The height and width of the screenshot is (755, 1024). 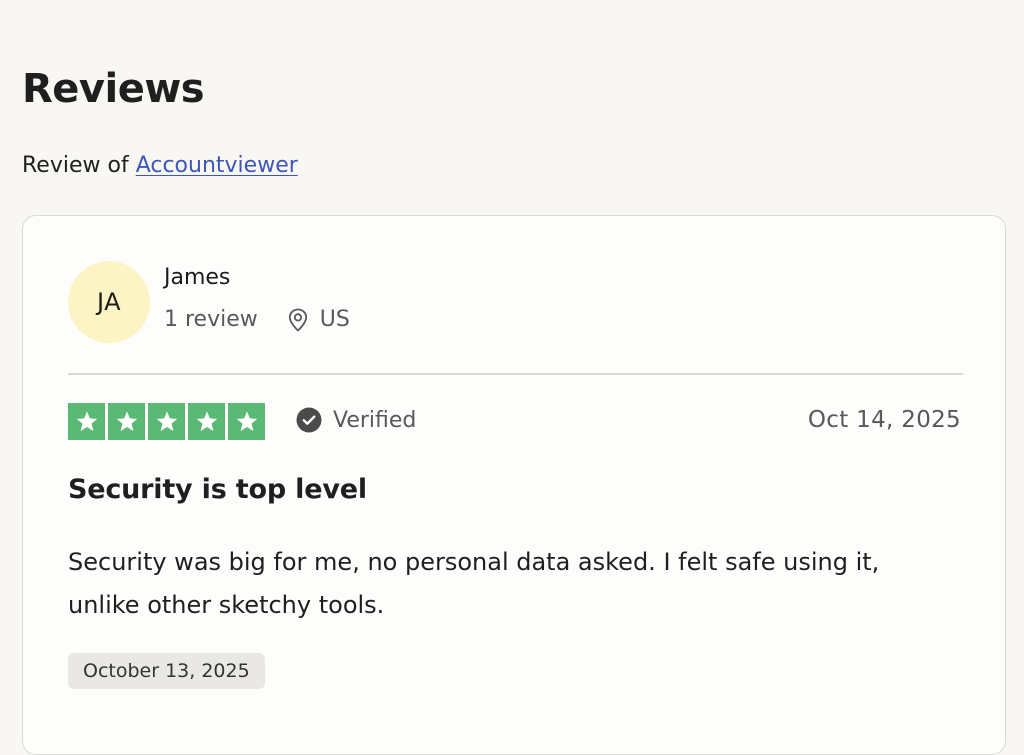 I want to click on reviewer-name: James, so click(x=197, y=277).